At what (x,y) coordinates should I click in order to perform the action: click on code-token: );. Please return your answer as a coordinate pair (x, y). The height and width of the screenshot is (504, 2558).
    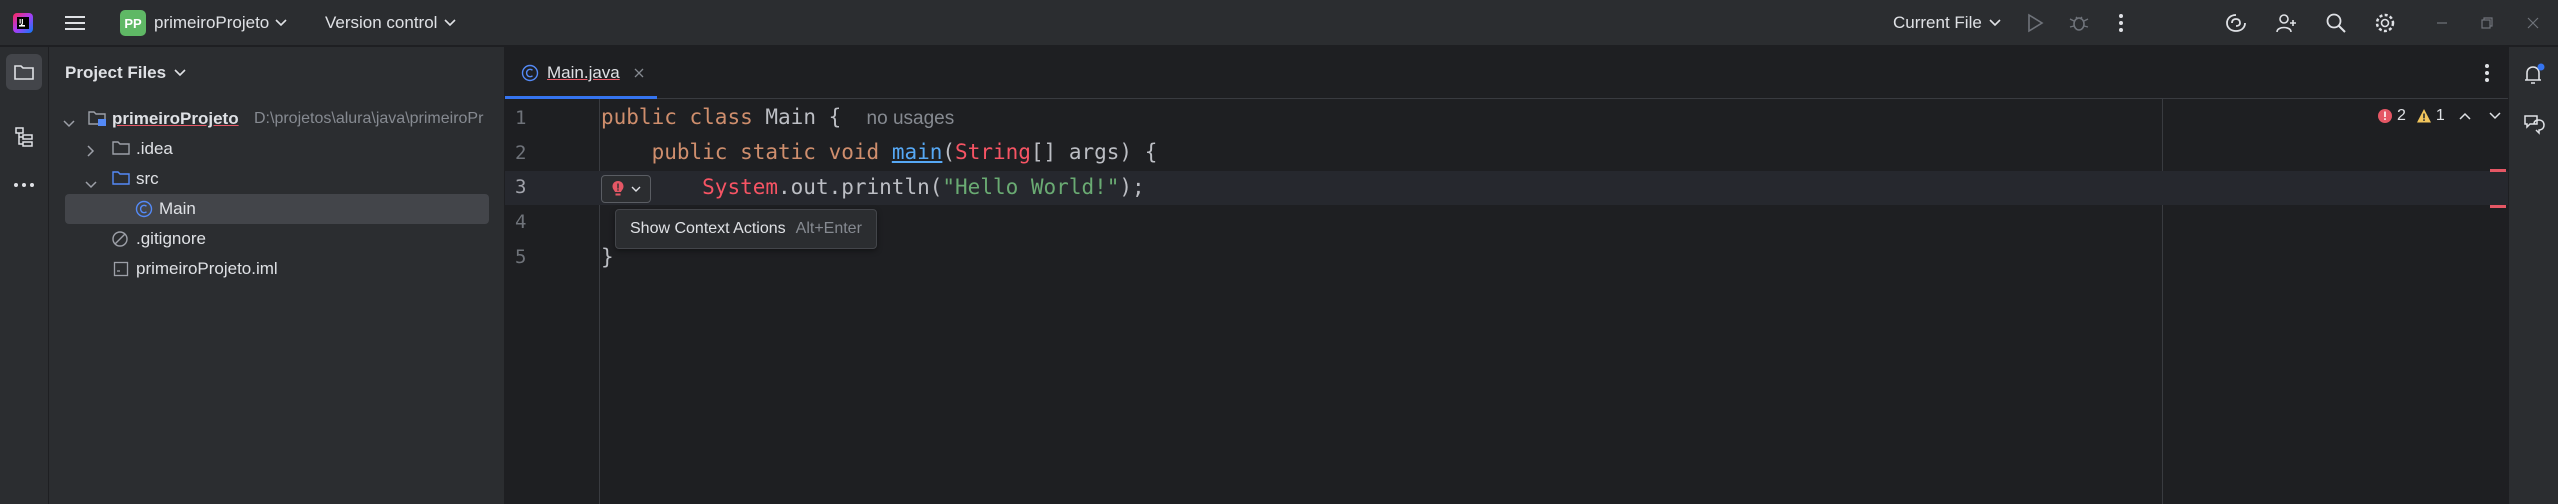
    Looking at the image, I should click on (1132, 187).